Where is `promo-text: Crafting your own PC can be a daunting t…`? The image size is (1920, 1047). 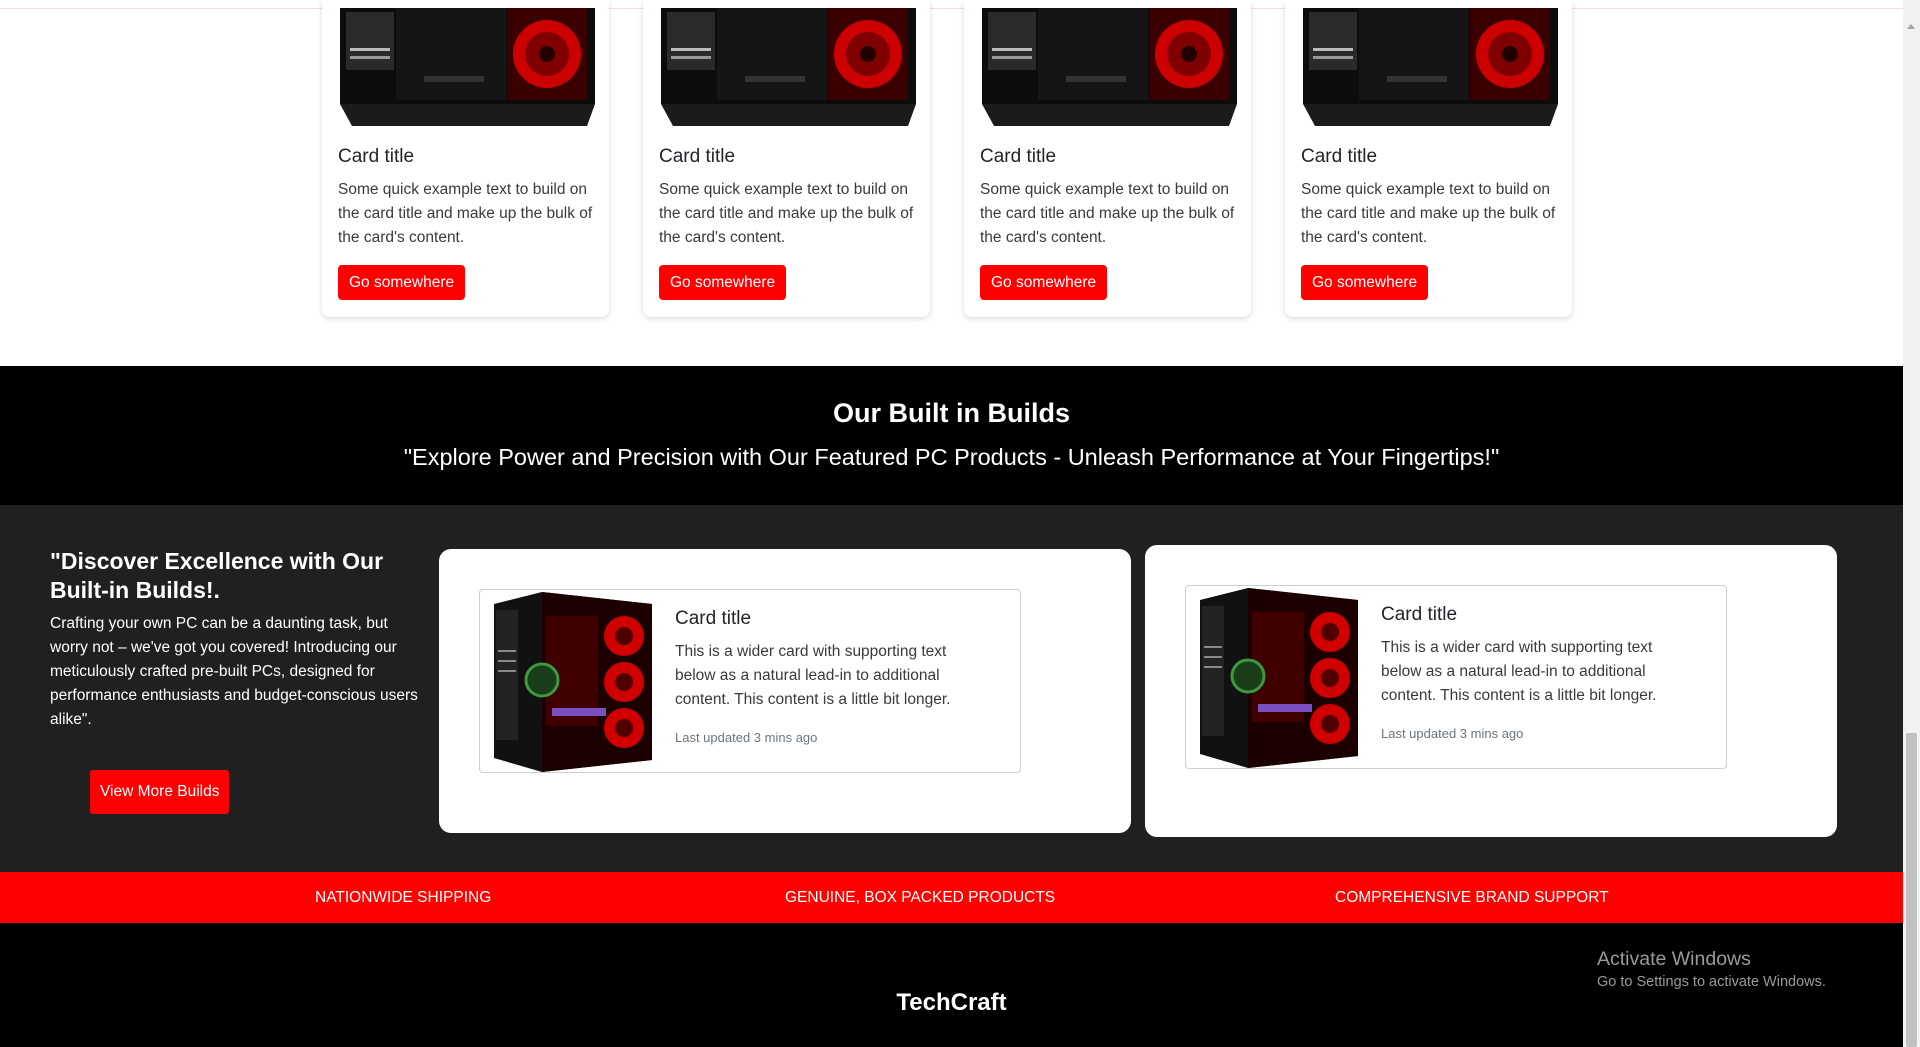 promo-text: Crafting your own PC can be a daunting t… is located at coordinates (234, 671).